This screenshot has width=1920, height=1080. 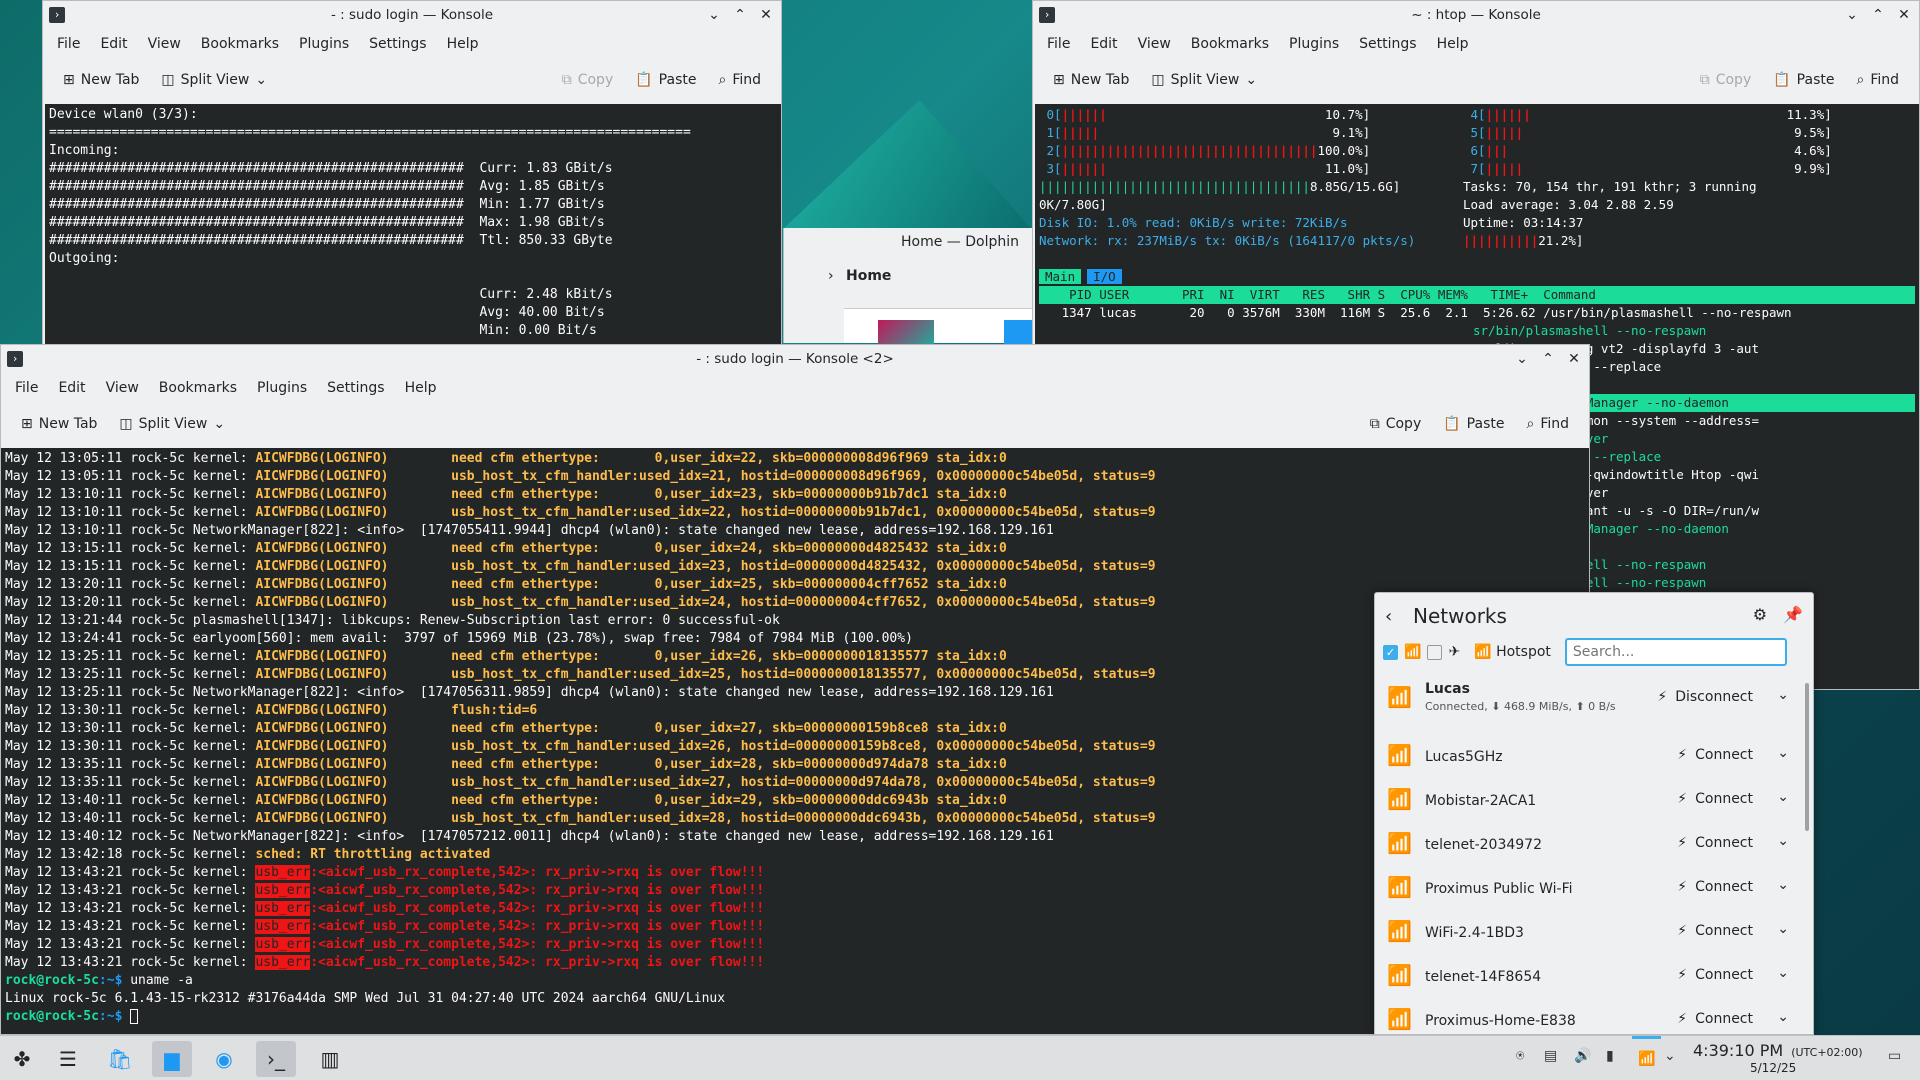 What do you see at coordinates (412, 15) in the screenshot?
I see `titlebar: › - : sudo login — Konsole ⌄ ⌃ ✕` at bounding box center [412, 15].